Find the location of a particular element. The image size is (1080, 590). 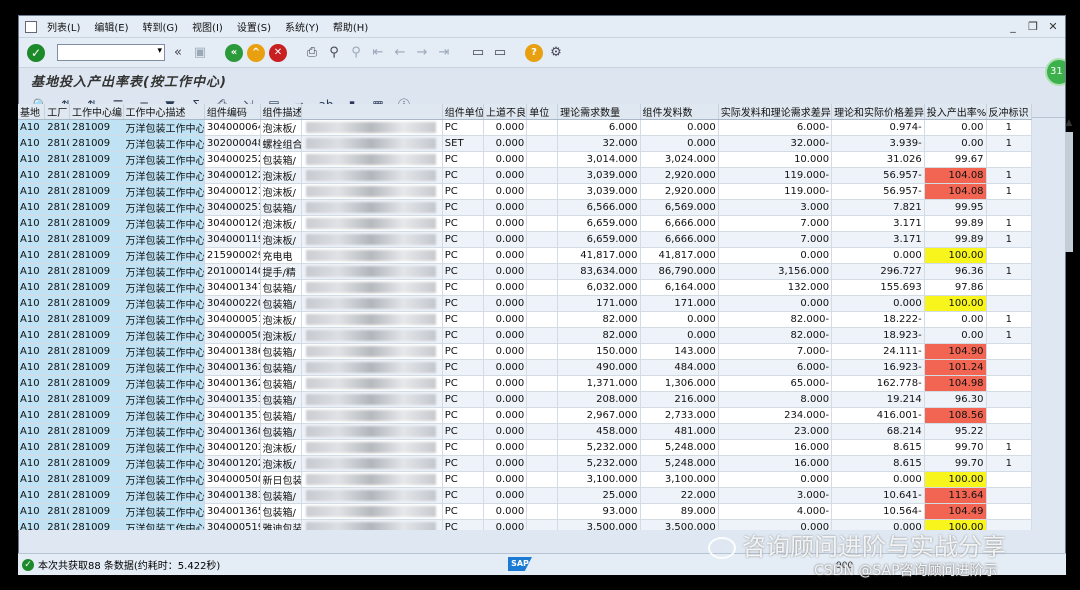

cell-yield-rate: 101.24 is located at coordinates (955, 367).